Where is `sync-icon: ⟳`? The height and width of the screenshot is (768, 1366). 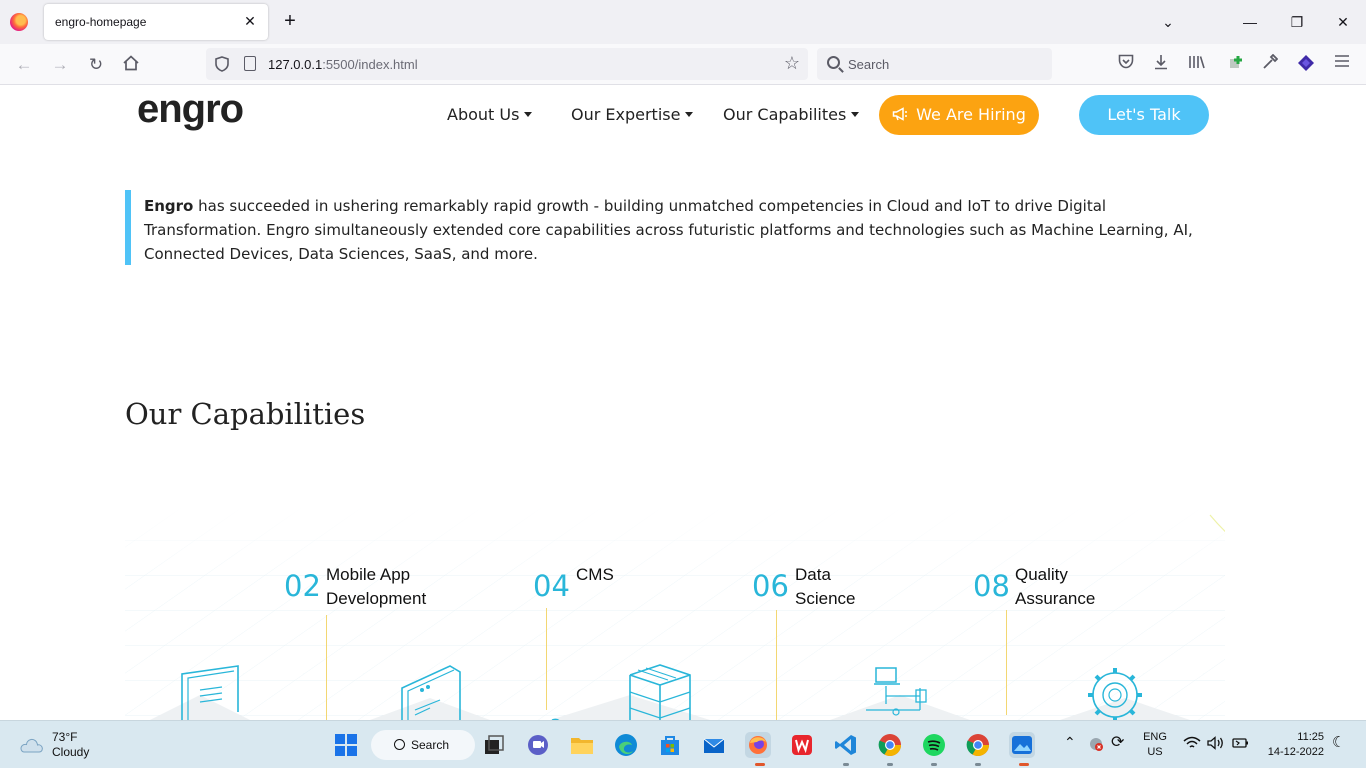
sync-icon: ⟳ is located at coordinates (1117, 743).